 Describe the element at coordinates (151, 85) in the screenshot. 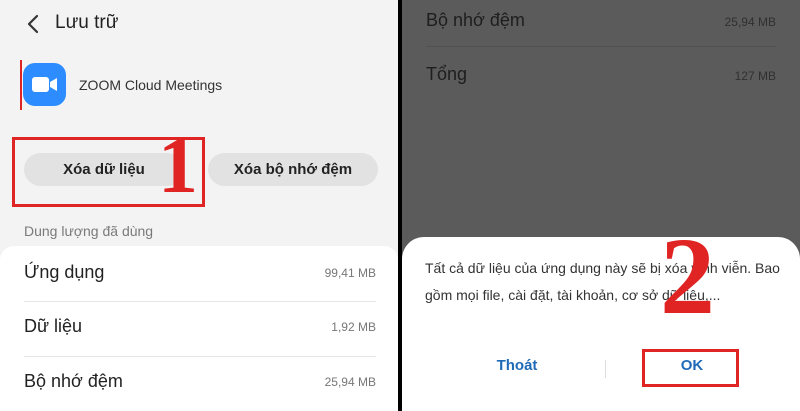

I see `app-name: ZOOM Cloud Meetings` at that location.